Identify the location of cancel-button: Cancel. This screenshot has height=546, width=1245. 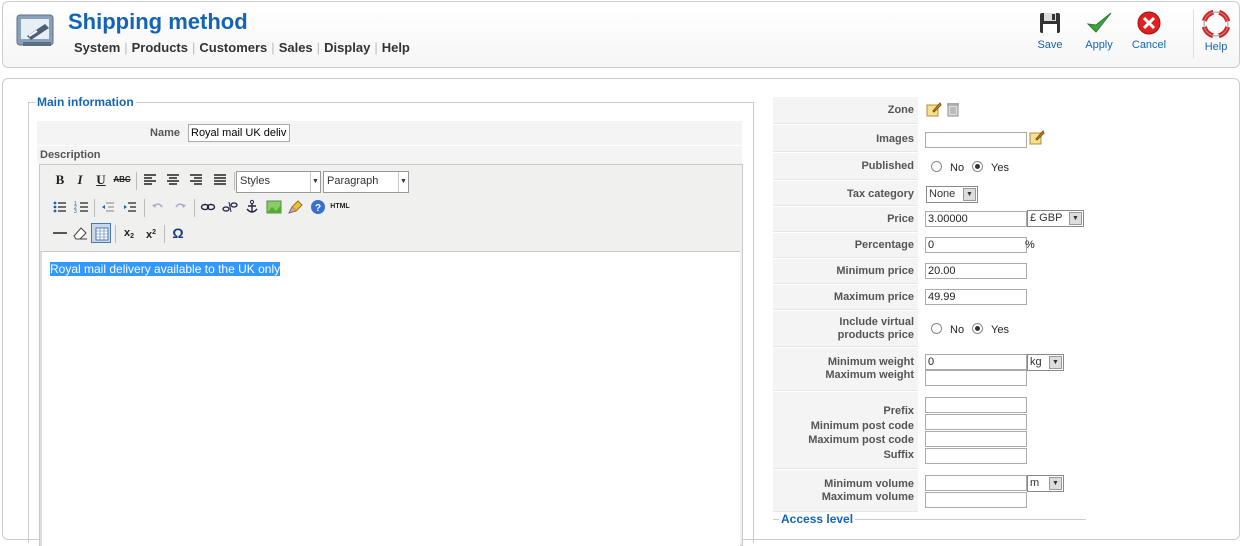
(1149, 30).